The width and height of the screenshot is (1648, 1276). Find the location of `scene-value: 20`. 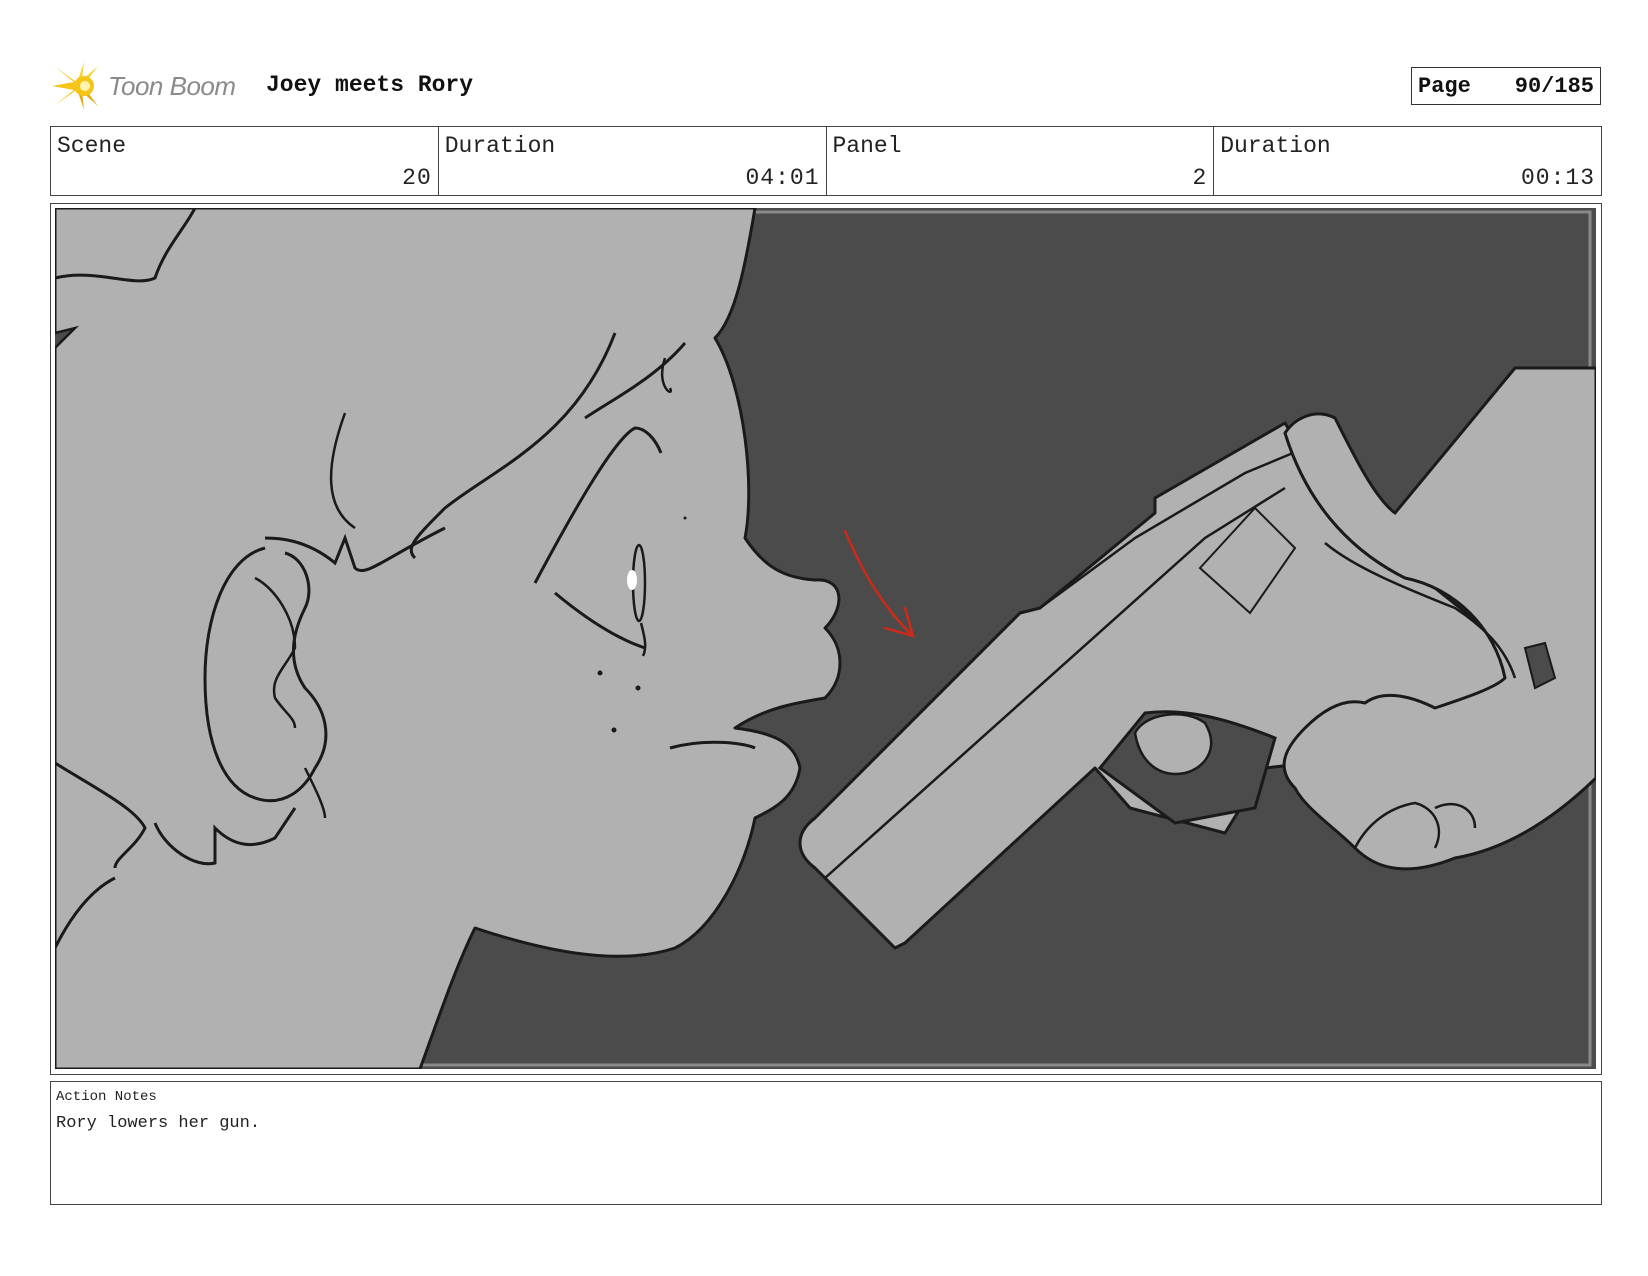

scene-value: 20 is located at coordinates (417, 178).